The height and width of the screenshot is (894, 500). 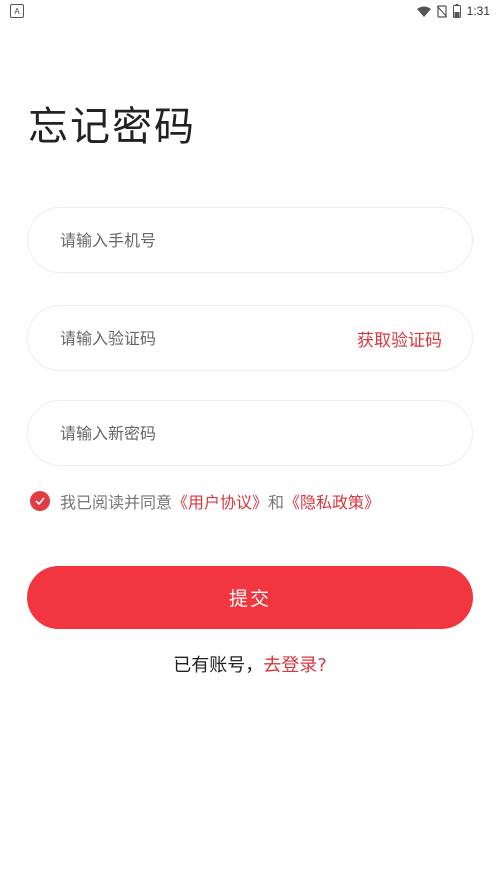 I want to click on code-input, so click(x=207, y=338).